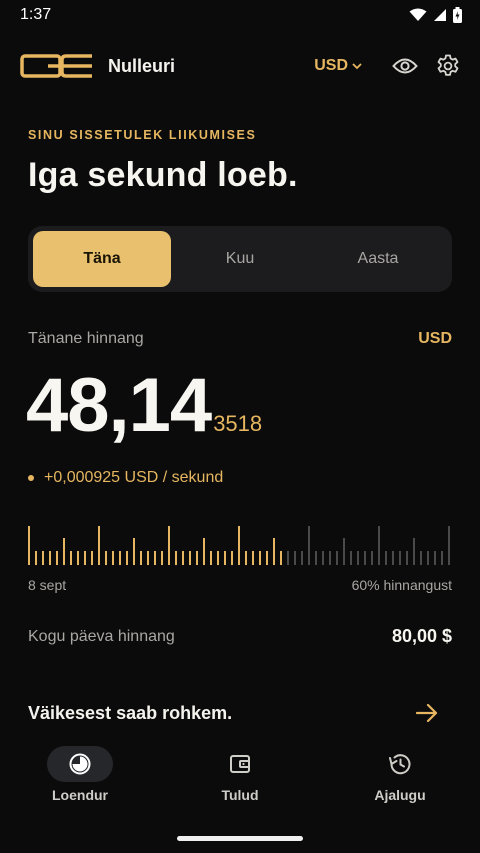 This screenshot has width=480, height=853. What do you see at coordinates (130, 712) in the screenshot?
I see `promo-text: Väikesest saab rohkem.` at bounding box center [130, 712].